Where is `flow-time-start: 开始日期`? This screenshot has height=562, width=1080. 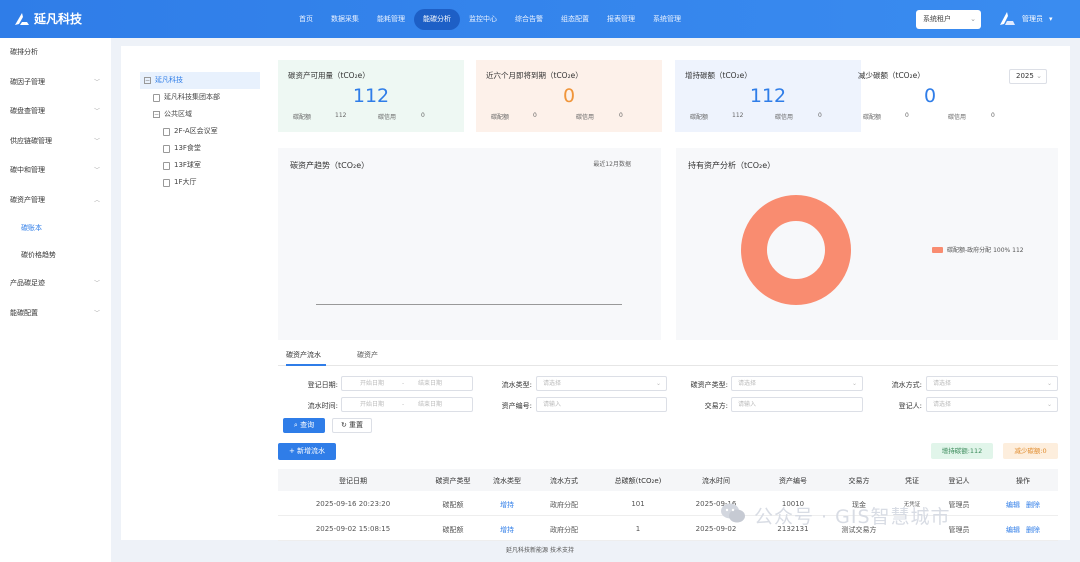
flow-time-start: 开始日期 is located at coordinates (372, 404).